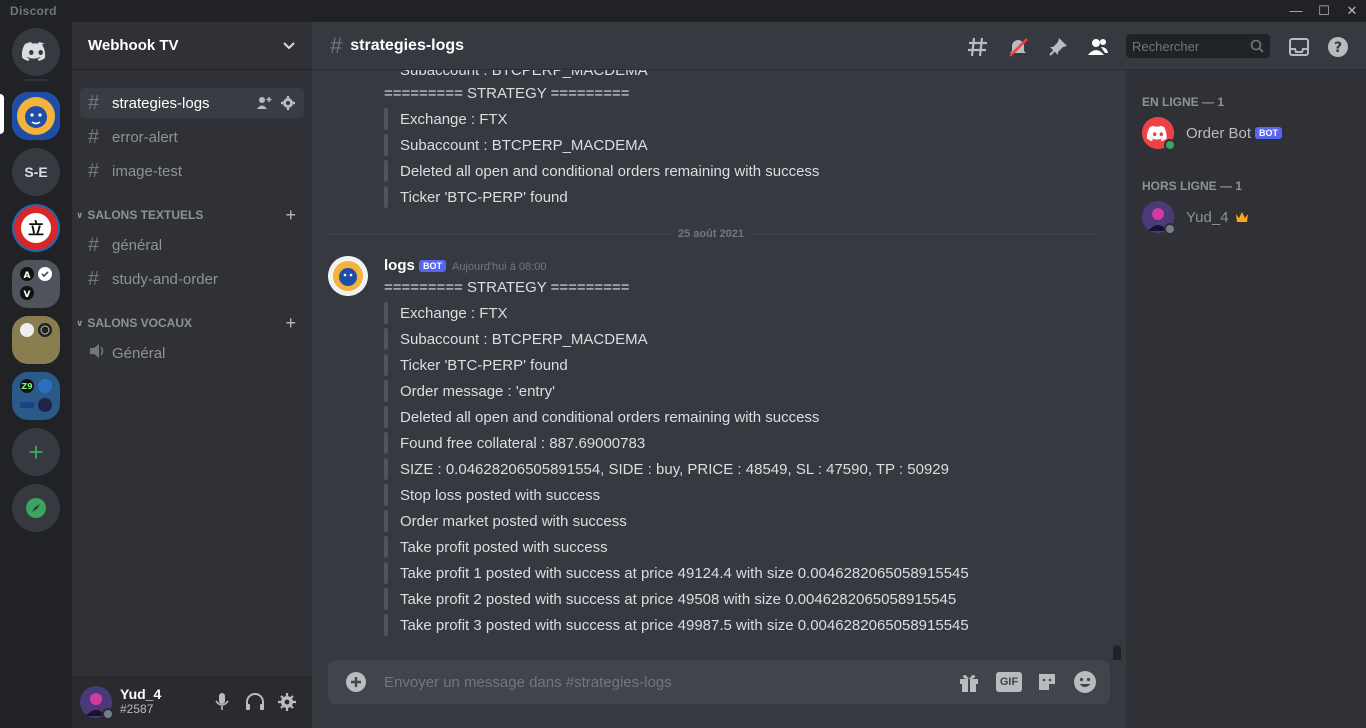 The width and height of the screenshot is (1366, 728). I want to click on status-indicator, so click(108, 714).